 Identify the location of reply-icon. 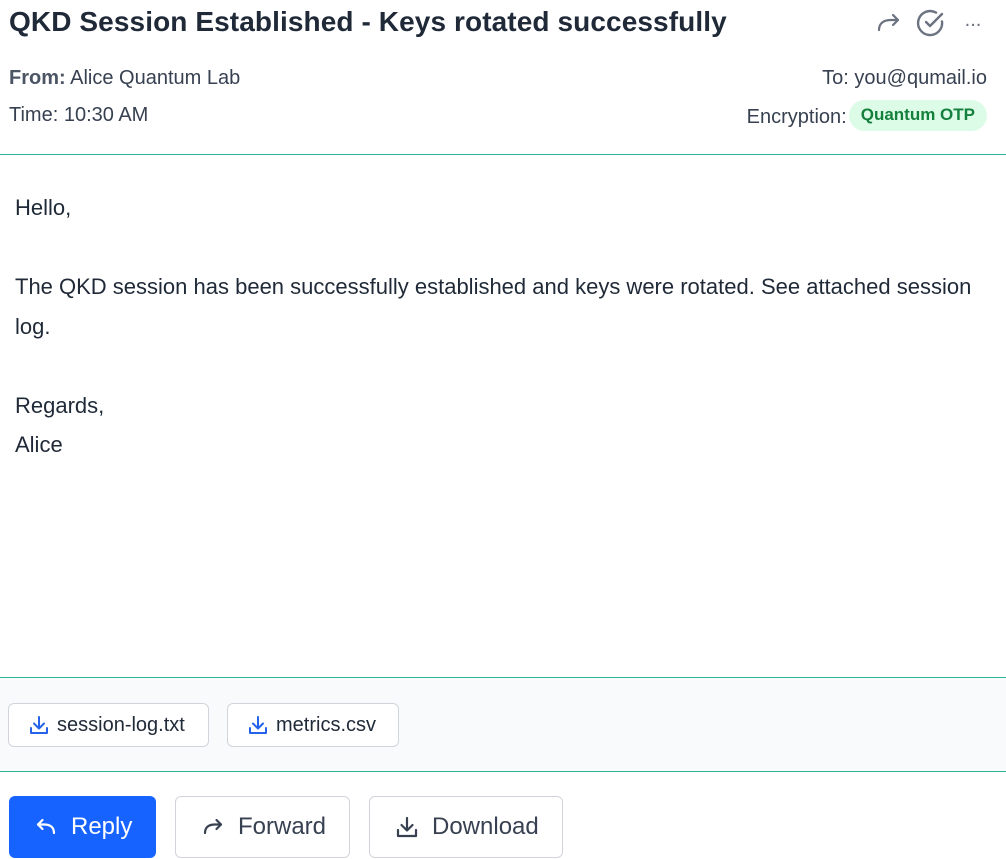
(46, 827).